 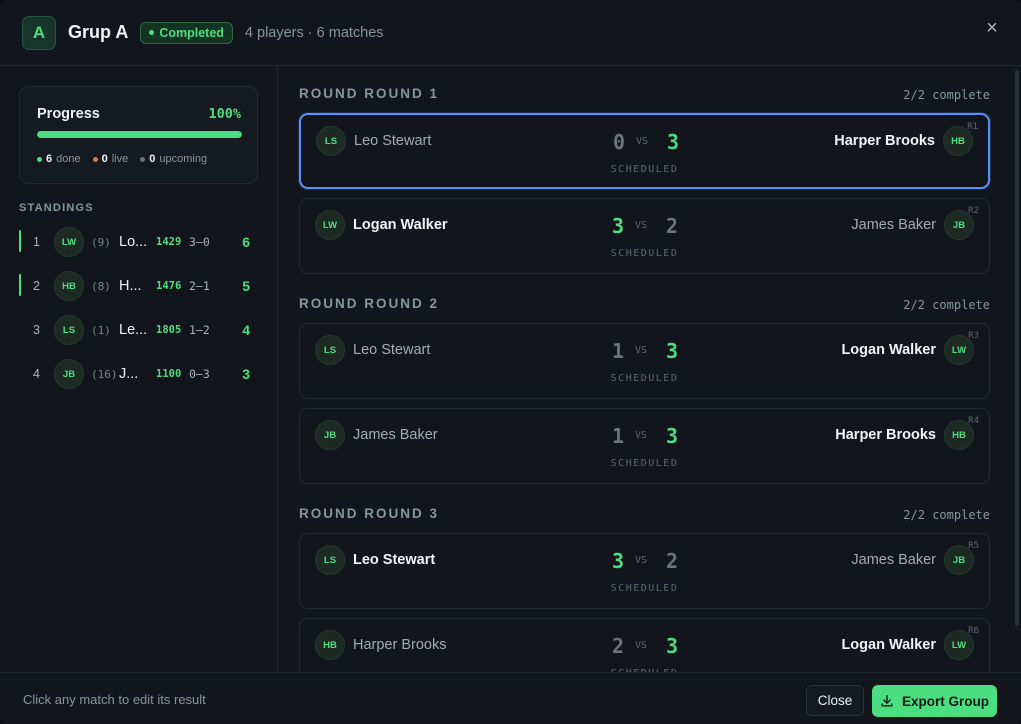 What do you see at coordinates (101, 242) in the screenshot?
I see `standing-seed: (9)` at bounding box center [101, 242].